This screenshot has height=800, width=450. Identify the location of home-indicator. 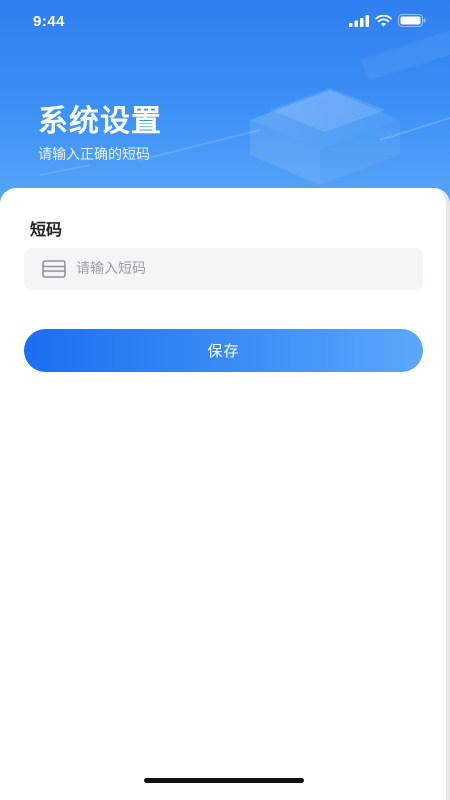
(224, 780).